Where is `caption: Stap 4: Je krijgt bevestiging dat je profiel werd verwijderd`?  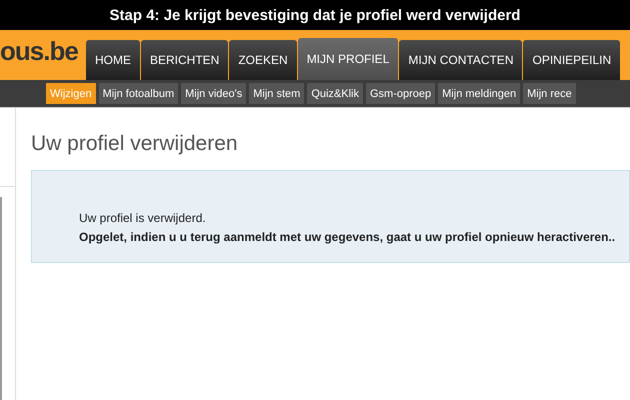 caption: Stap 4: Je krijgt bevestiging dat je profiel werd verwijderd is located at coordinates (315, 15).